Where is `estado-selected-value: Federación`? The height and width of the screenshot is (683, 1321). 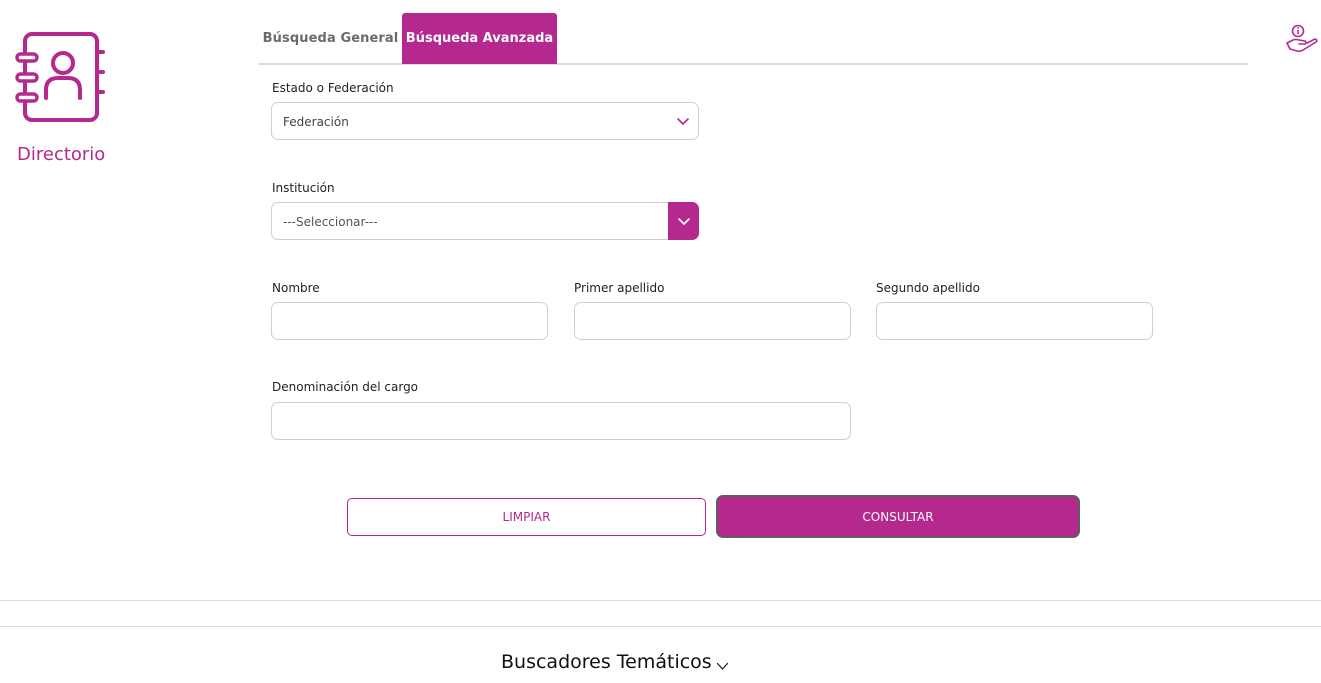 estado-selected-value: Federación is located at coordinates (316, 122).